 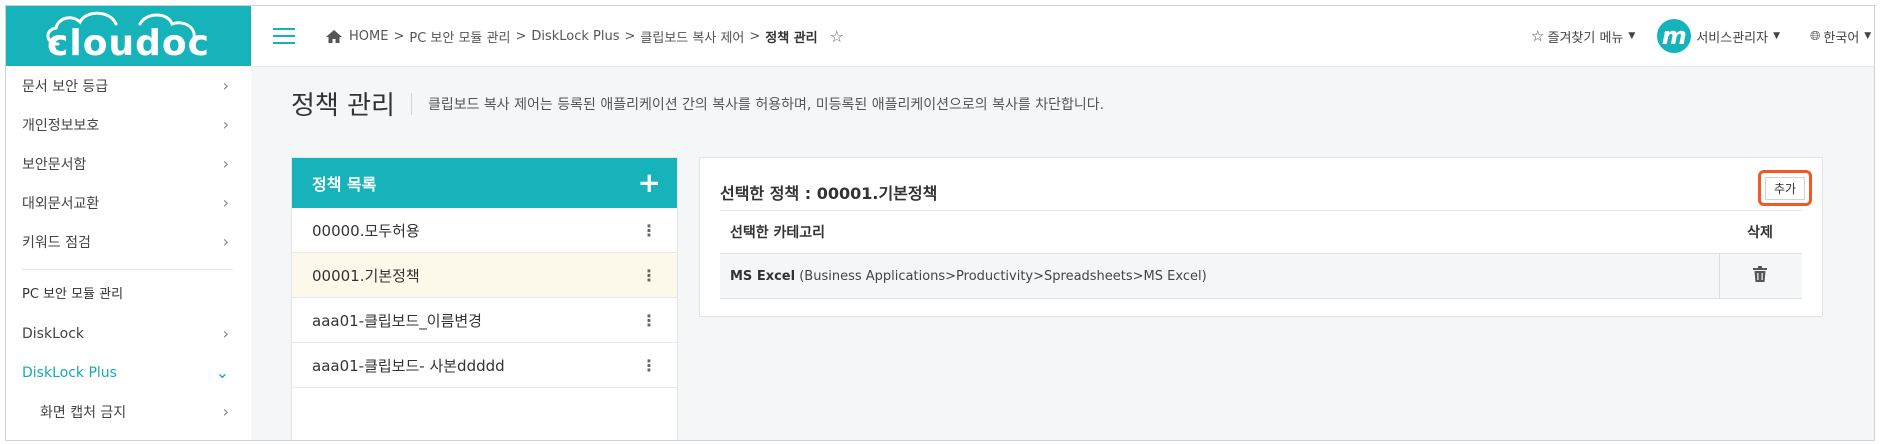 What do you see at coordinates (61, 125) in the screenshot?
I see `sidebar-item-label: 개인정보보호` at bounding box center [61, 125].